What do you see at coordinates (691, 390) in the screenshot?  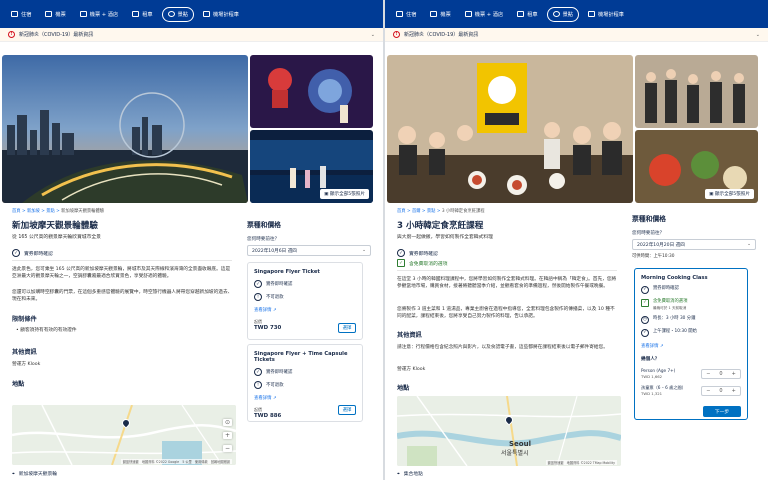 I see `child-row: 孩童票（6 – 6 歲之間） TWD 1,321 − 0 +` at bounding box center [691, 390].